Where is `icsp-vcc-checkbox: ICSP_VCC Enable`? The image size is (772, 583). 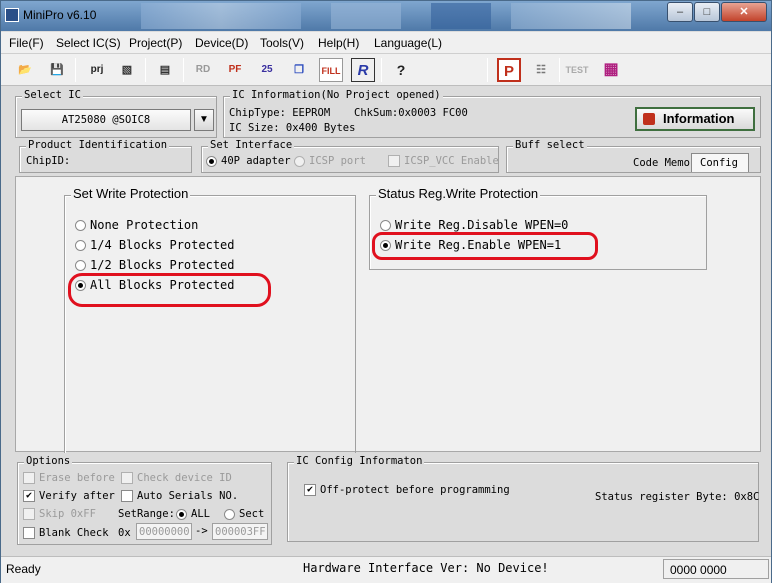
icsp-vcc-checkbox: ICSP_VCC Enable is located at coordinates (443, 161).